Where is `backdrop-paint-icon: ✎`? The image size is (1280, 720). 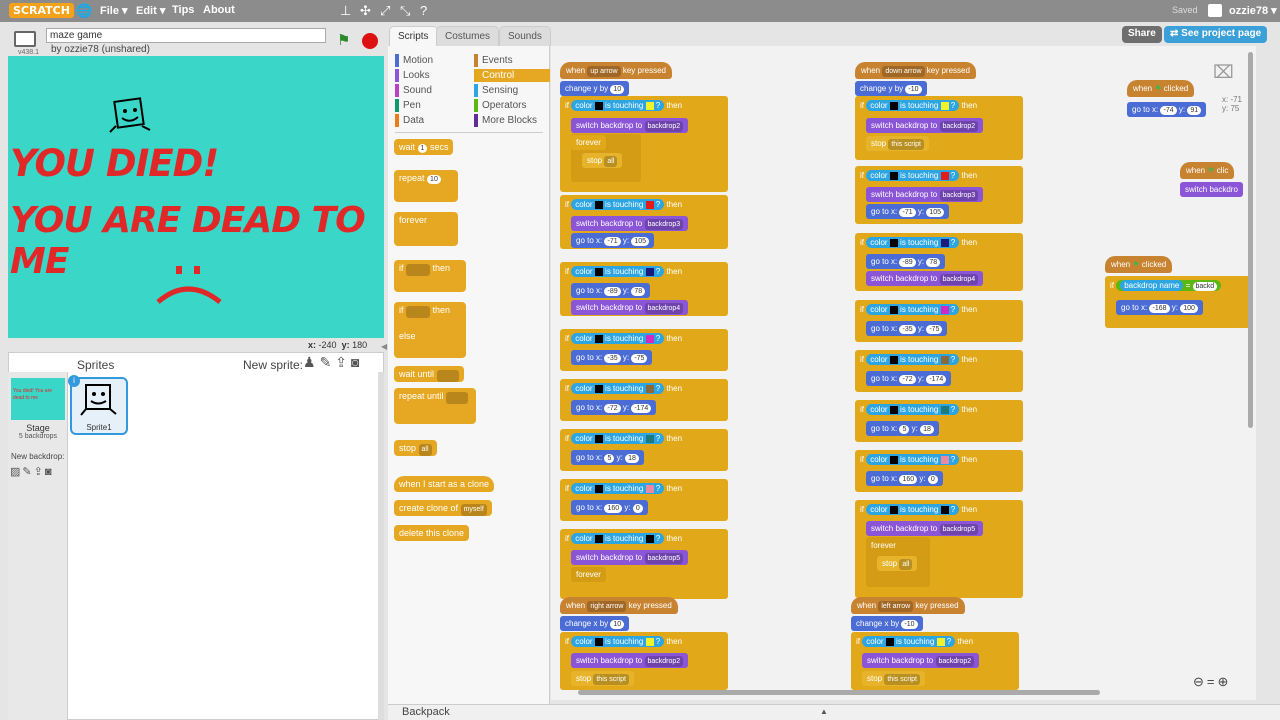
backdrop-paint-icon: ✎ is located at coordinates (27, 472).